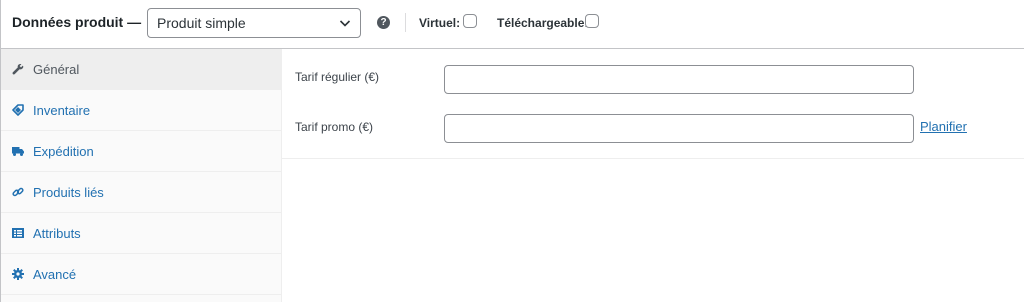 The image size is (1024, 302). Describe the element at coordinates (440, 23) in the screenshot. I see `virtual-label: Virtuel:` at that location.